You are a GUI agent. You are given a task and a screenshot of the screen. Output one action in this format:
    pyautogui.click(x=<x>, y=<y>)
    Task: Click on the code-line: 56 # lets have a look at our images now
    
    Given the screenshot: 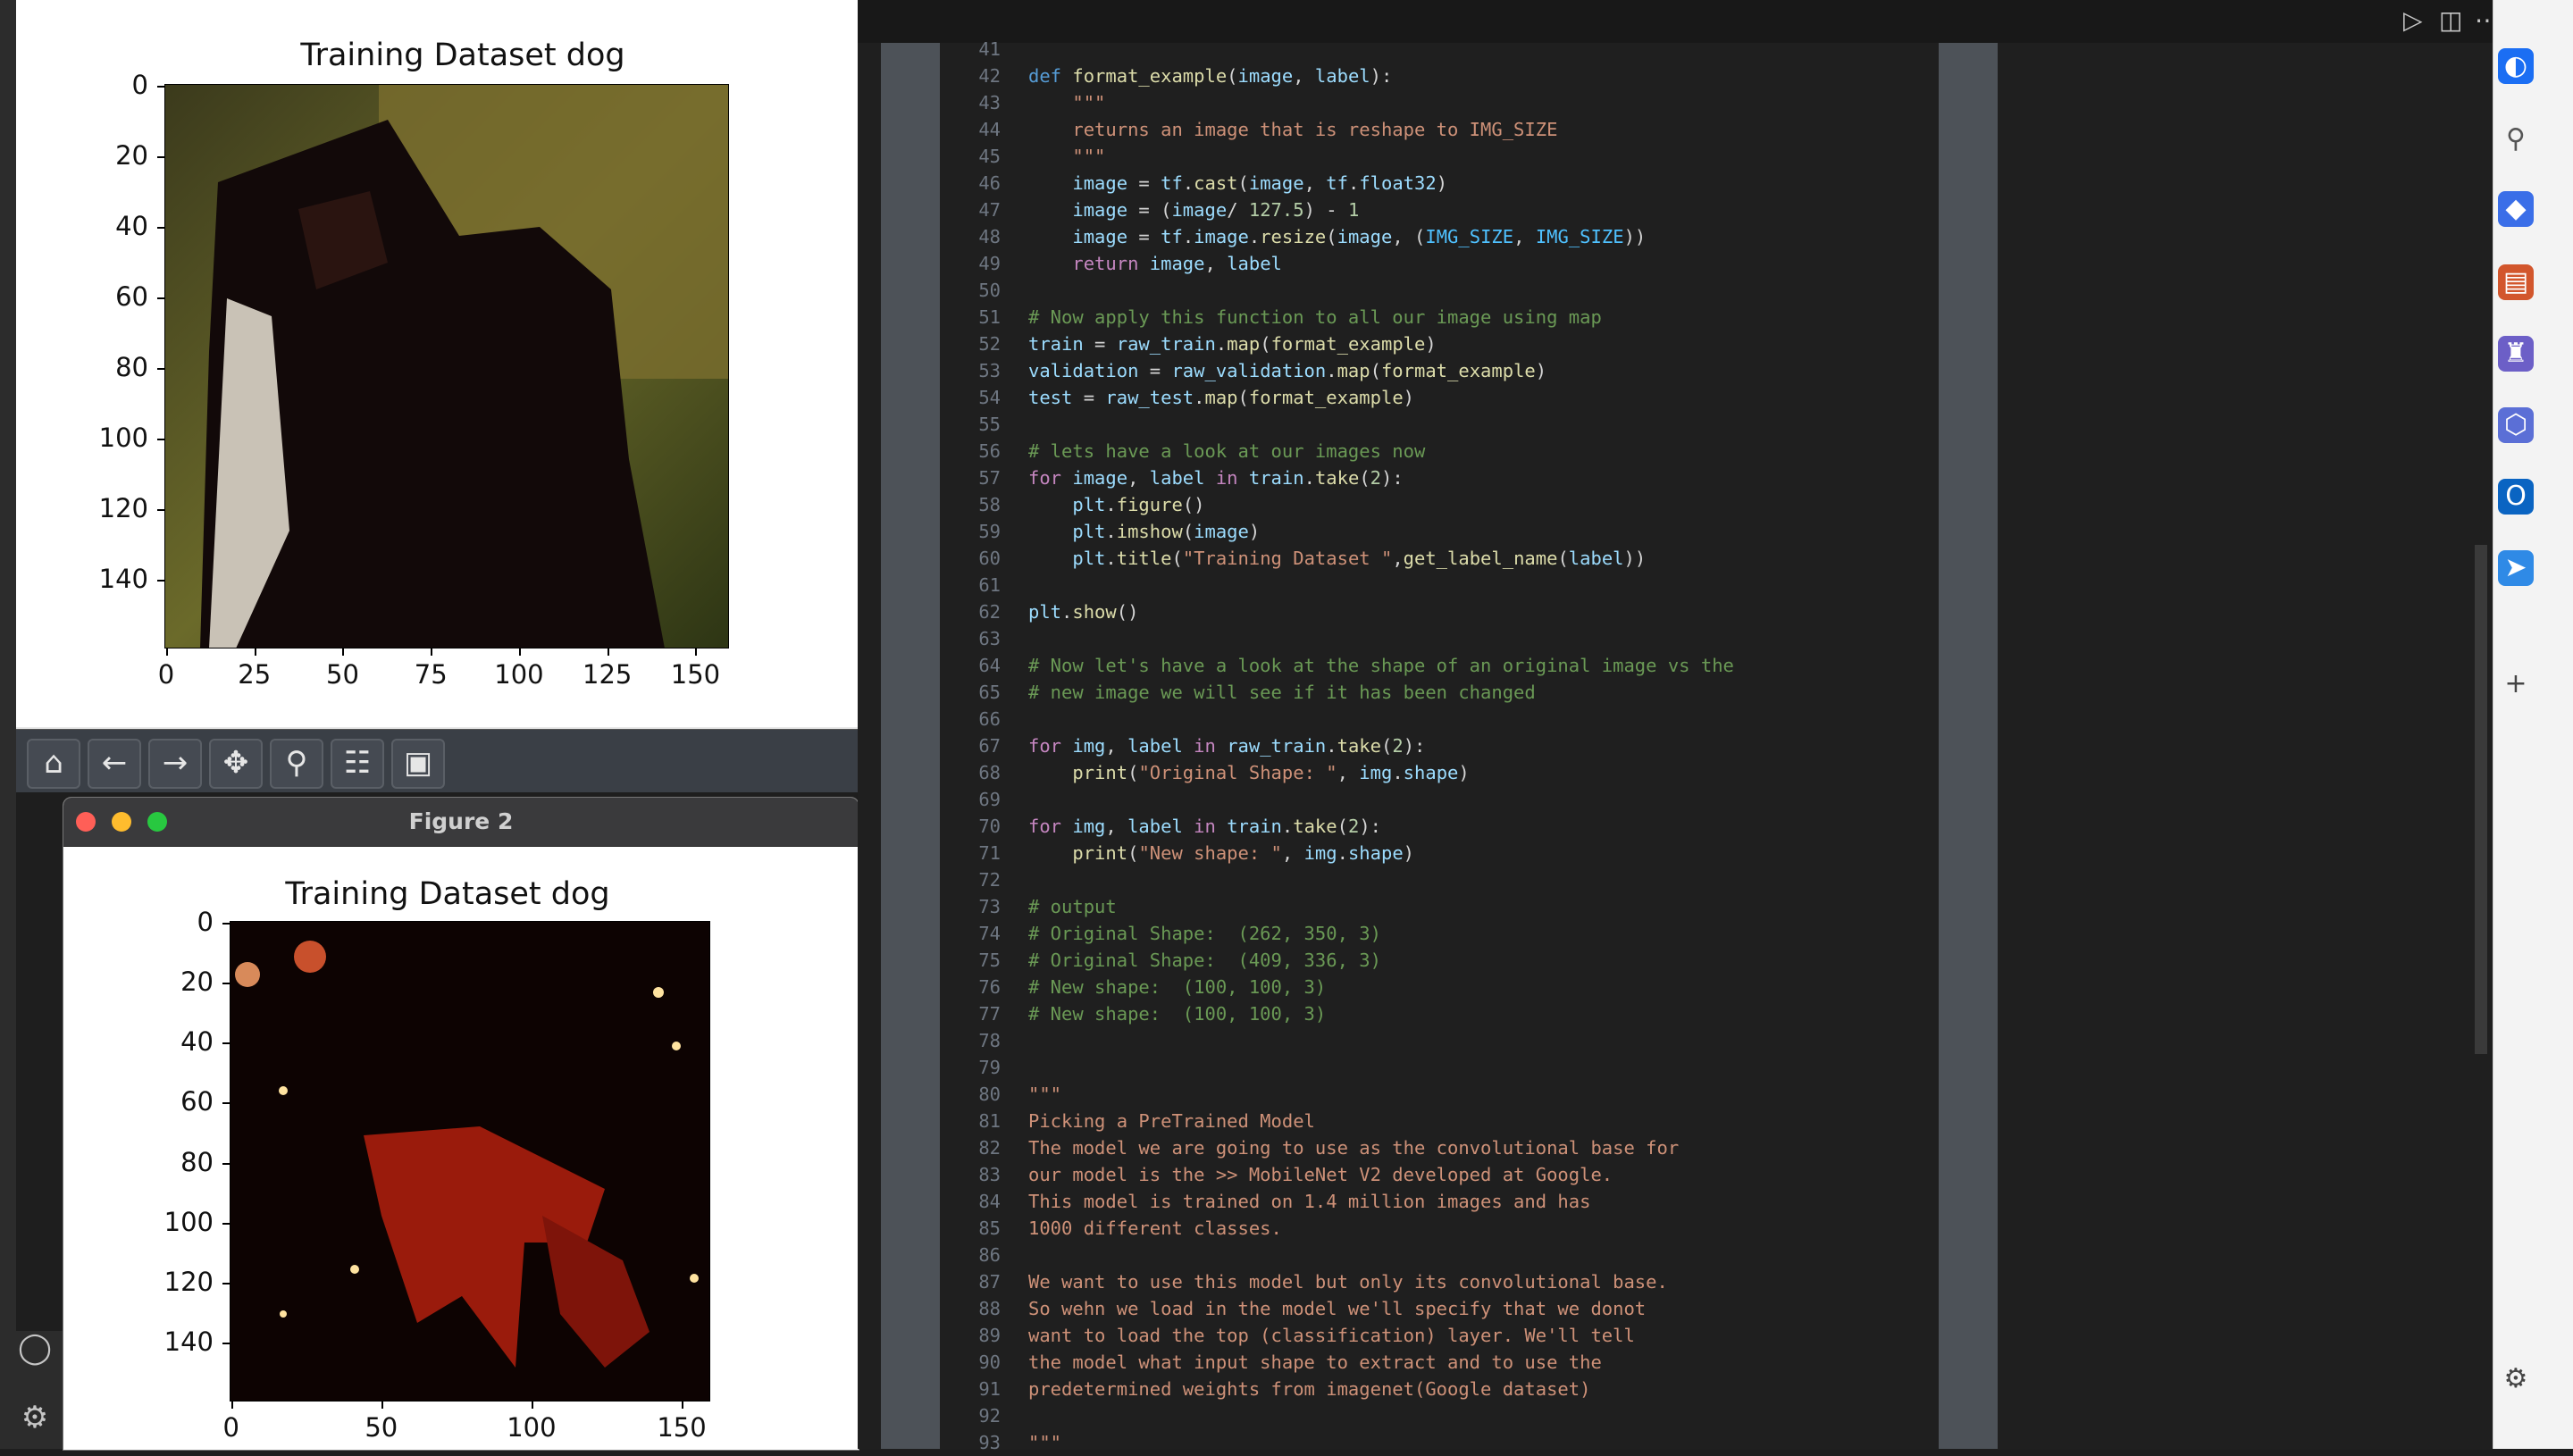 What is the action you would take?
    pyautogui.click(x=1439, y=451)
    